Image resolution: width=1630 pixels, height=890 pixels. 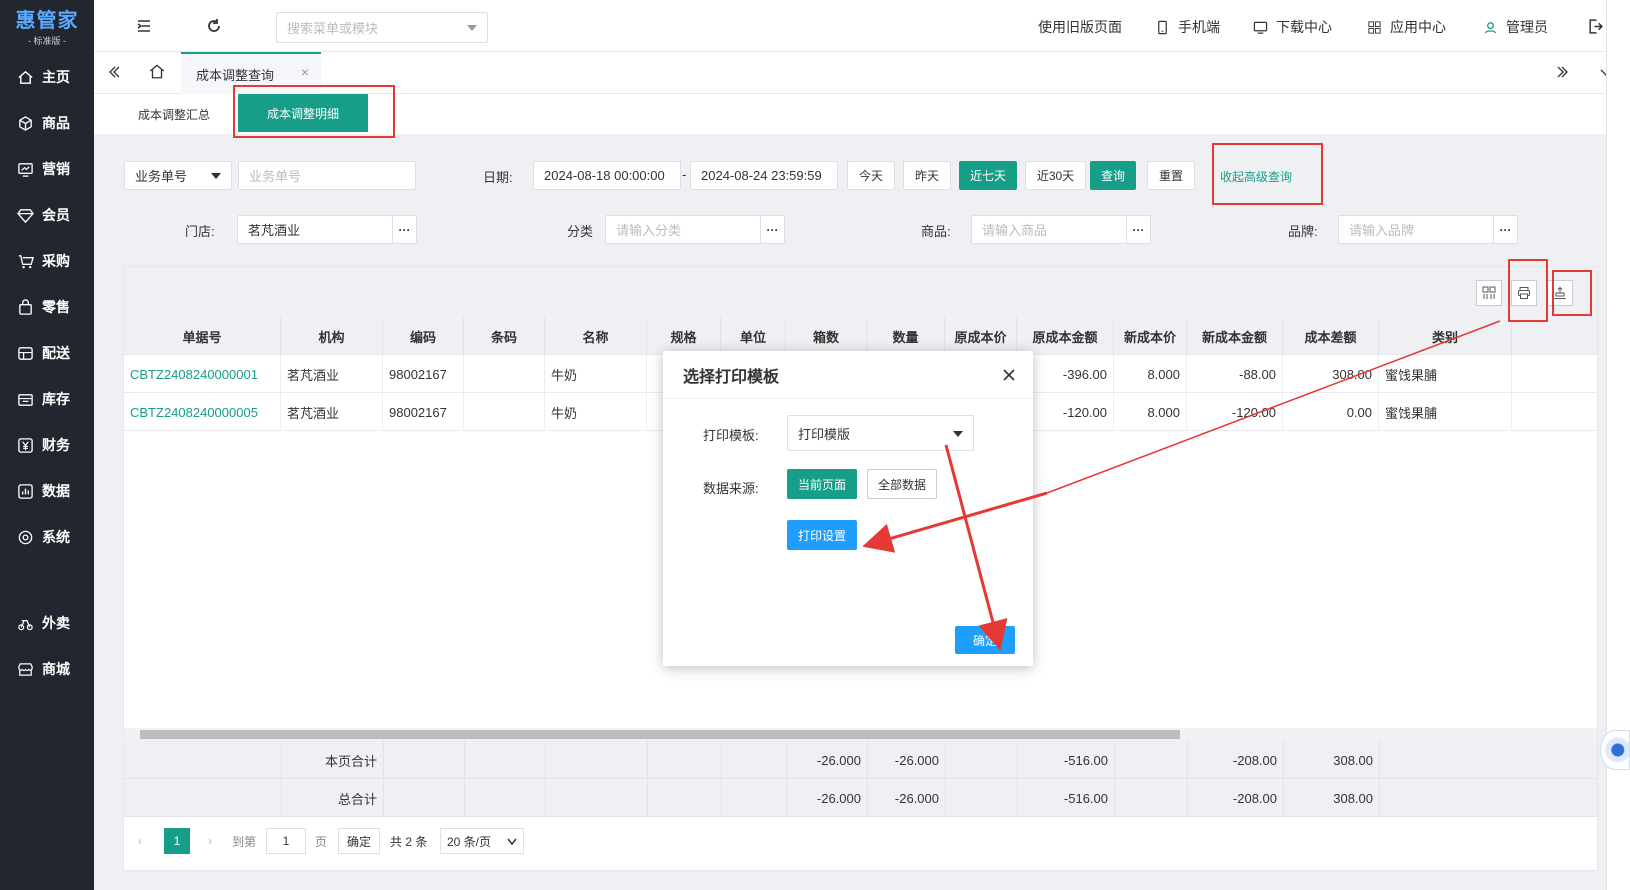 I want to click on sidebar-item-5: 零售, so click(x=47, y=307).